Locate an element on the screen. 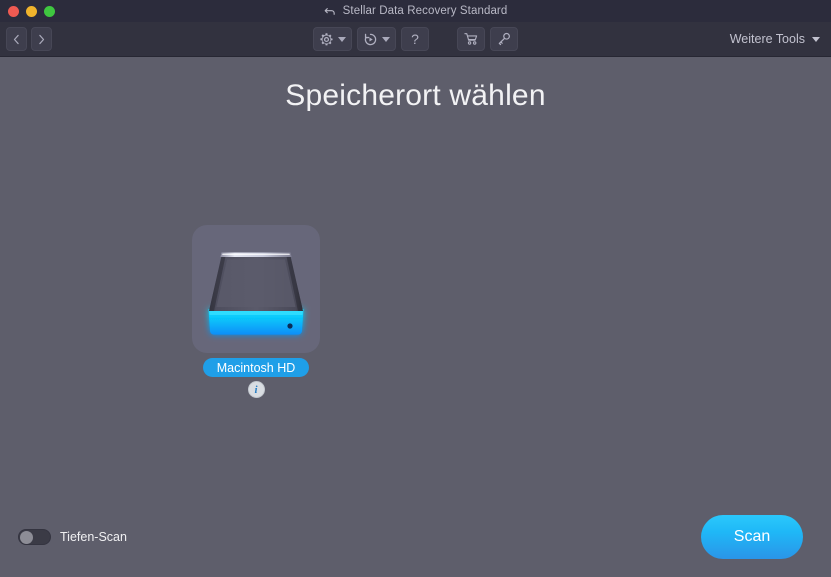  toggle-knob is located at coordinates (26, 537).